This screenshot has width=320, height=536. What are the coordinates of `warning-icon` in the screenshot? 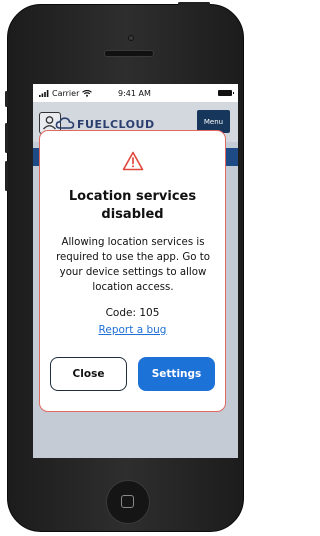 It's located at (133, 161).